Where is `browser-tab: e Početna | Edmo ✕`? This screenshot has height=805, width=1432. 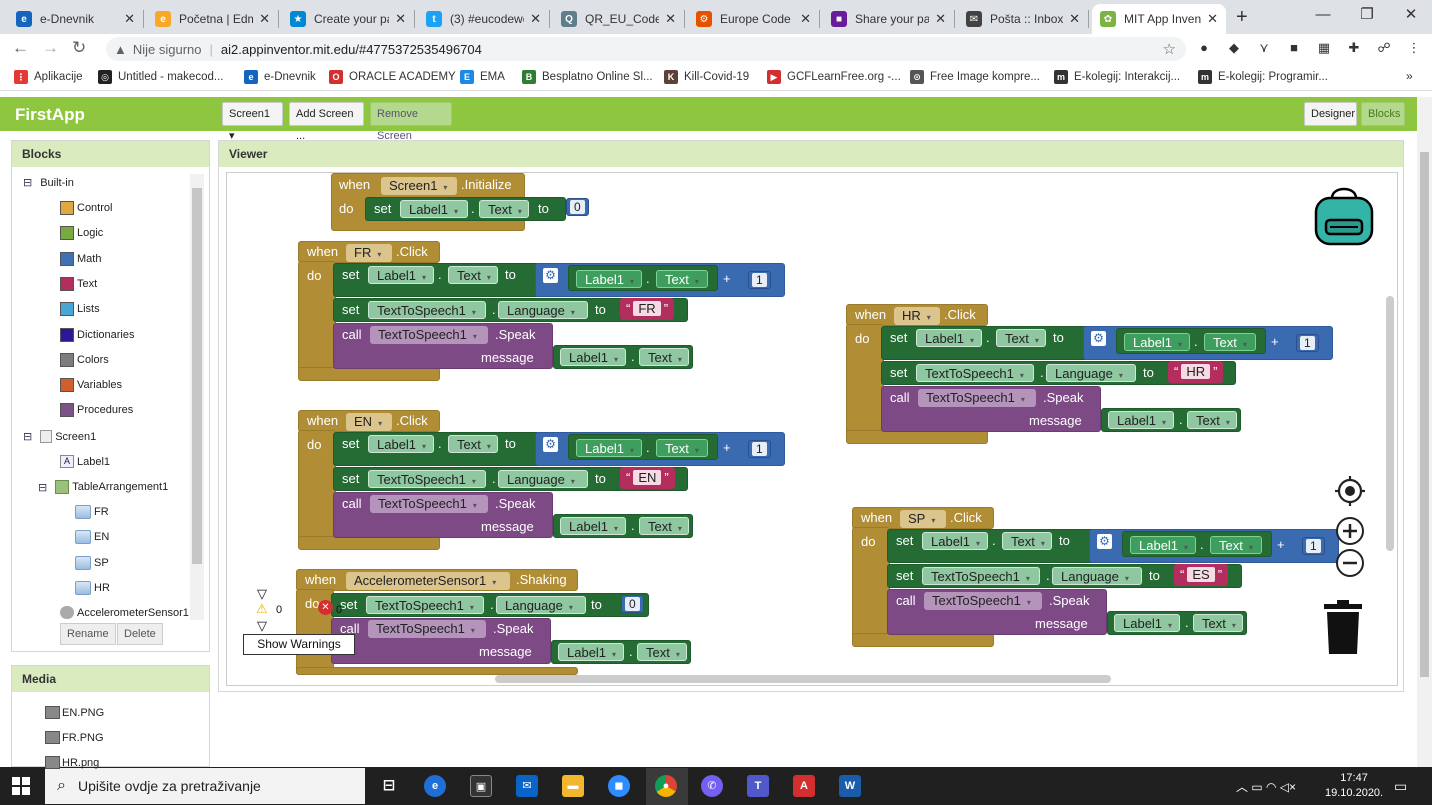 browser-tab: e Početna | Edmo ✕ is located at coordinates (212, 19).